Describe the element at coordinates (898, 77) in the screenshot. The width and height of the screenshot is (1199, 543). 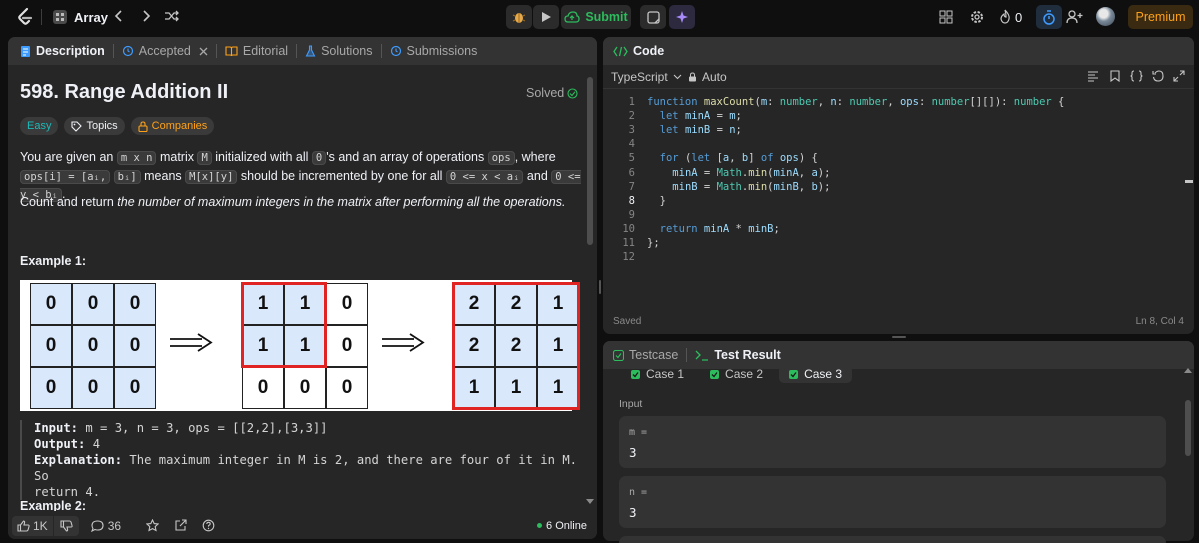
I see `editor-toolbar: TypeScript Auto` at that location.